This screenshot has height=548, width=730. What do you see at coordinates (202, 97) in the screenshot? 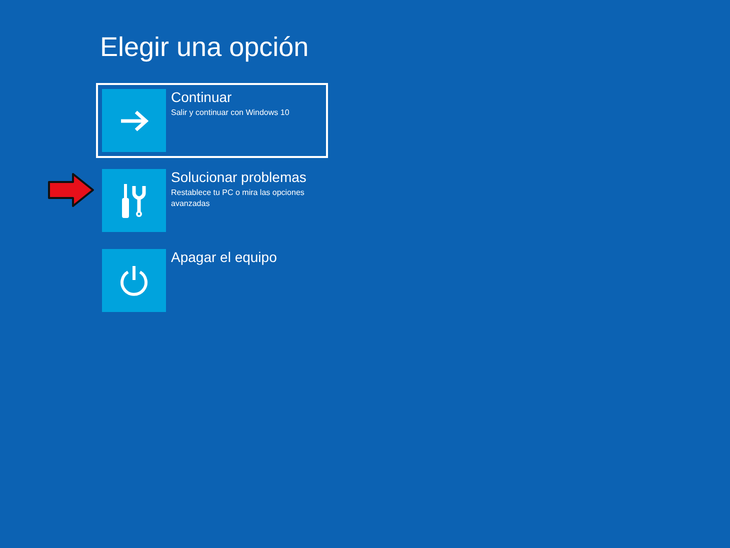
I see `option-label: Continuar` at bounding box center [202, 97].